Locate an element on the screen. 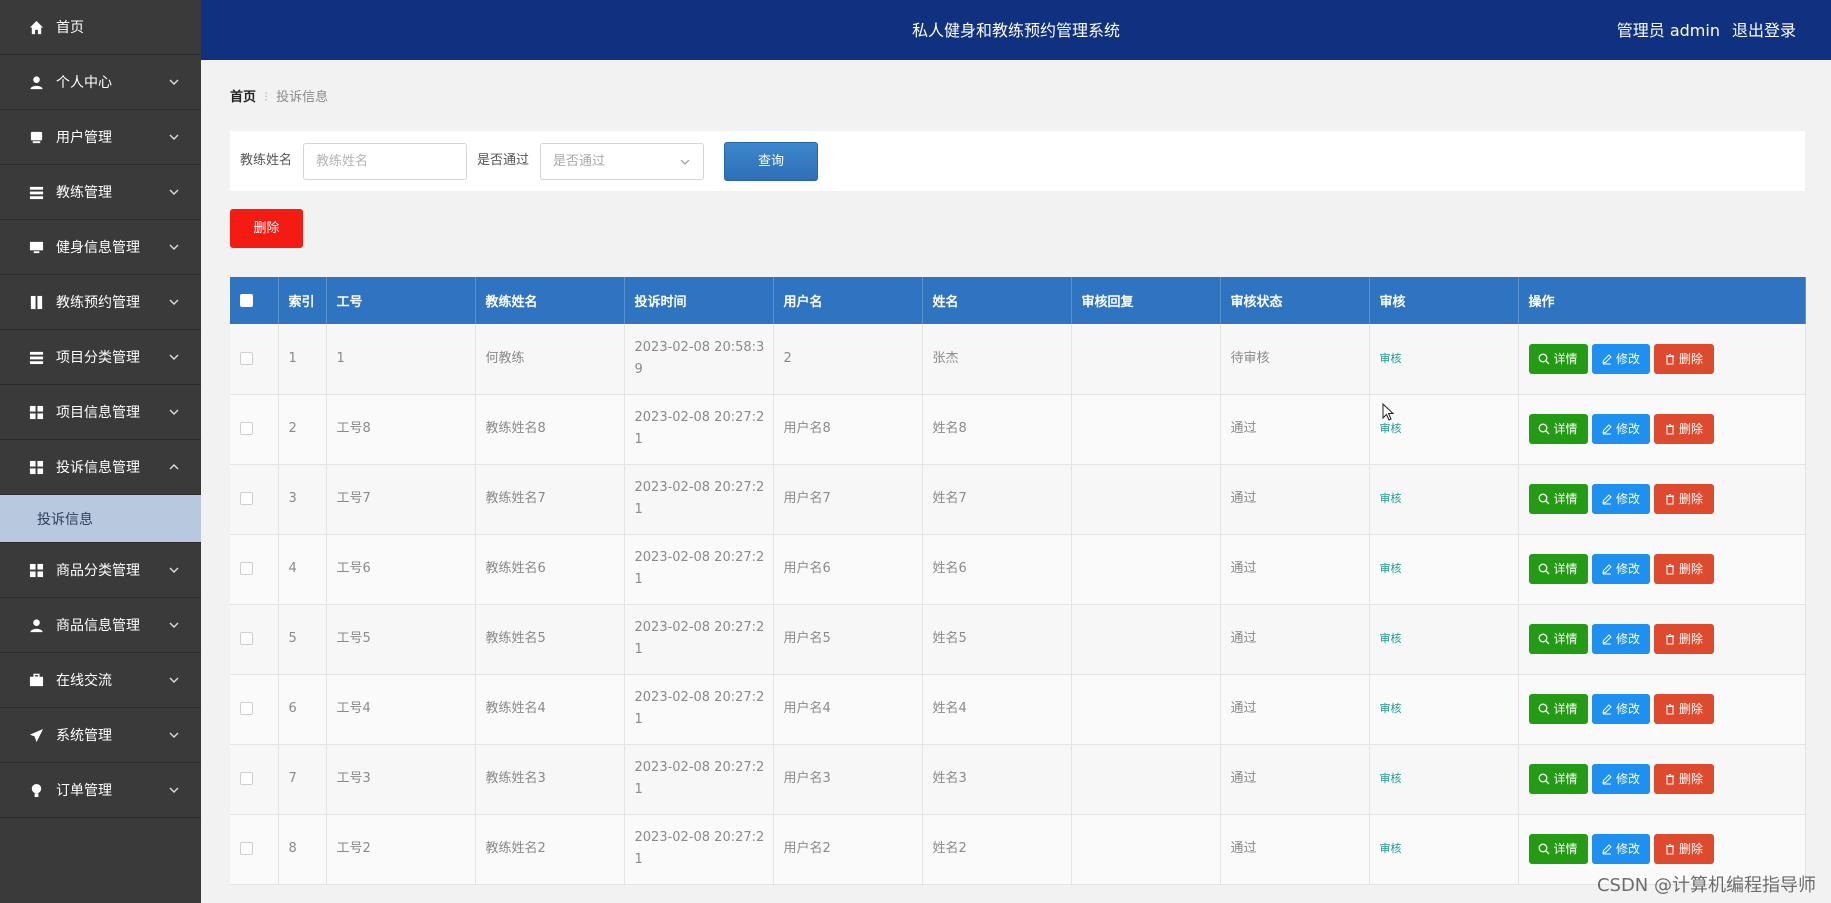  sidebar-item-label: 首页 is located at coordinates (70, 28).